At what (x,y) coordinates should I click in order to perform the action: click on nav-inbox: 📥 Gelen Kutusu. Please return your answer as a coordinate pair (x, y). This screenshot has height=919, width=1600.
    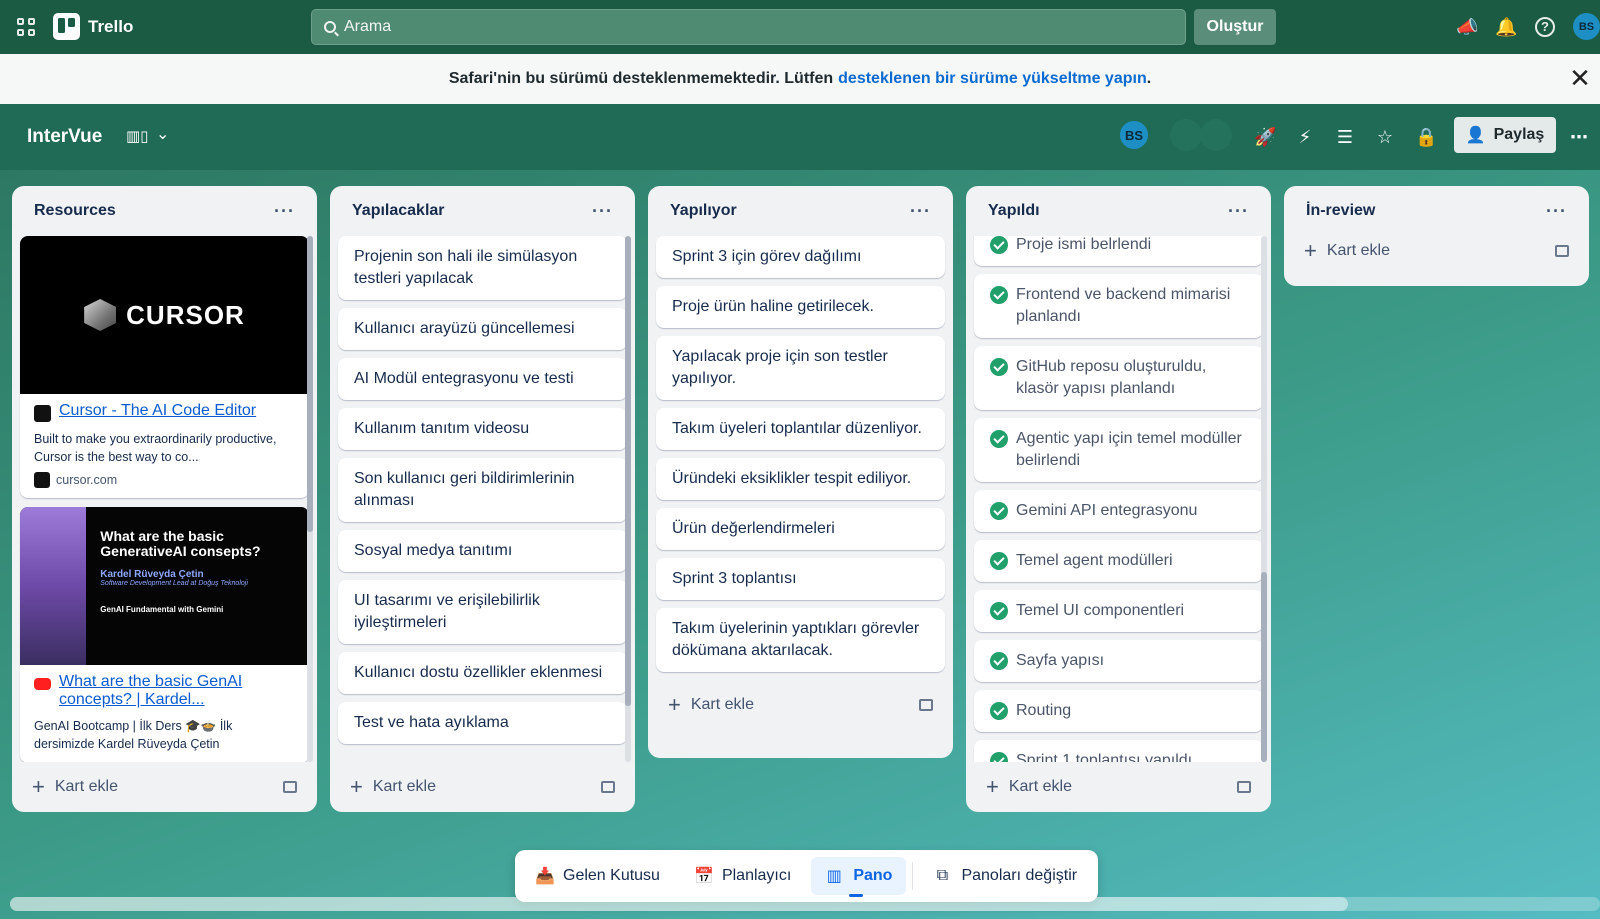
    Looking at the image, I should click on (597, 876).